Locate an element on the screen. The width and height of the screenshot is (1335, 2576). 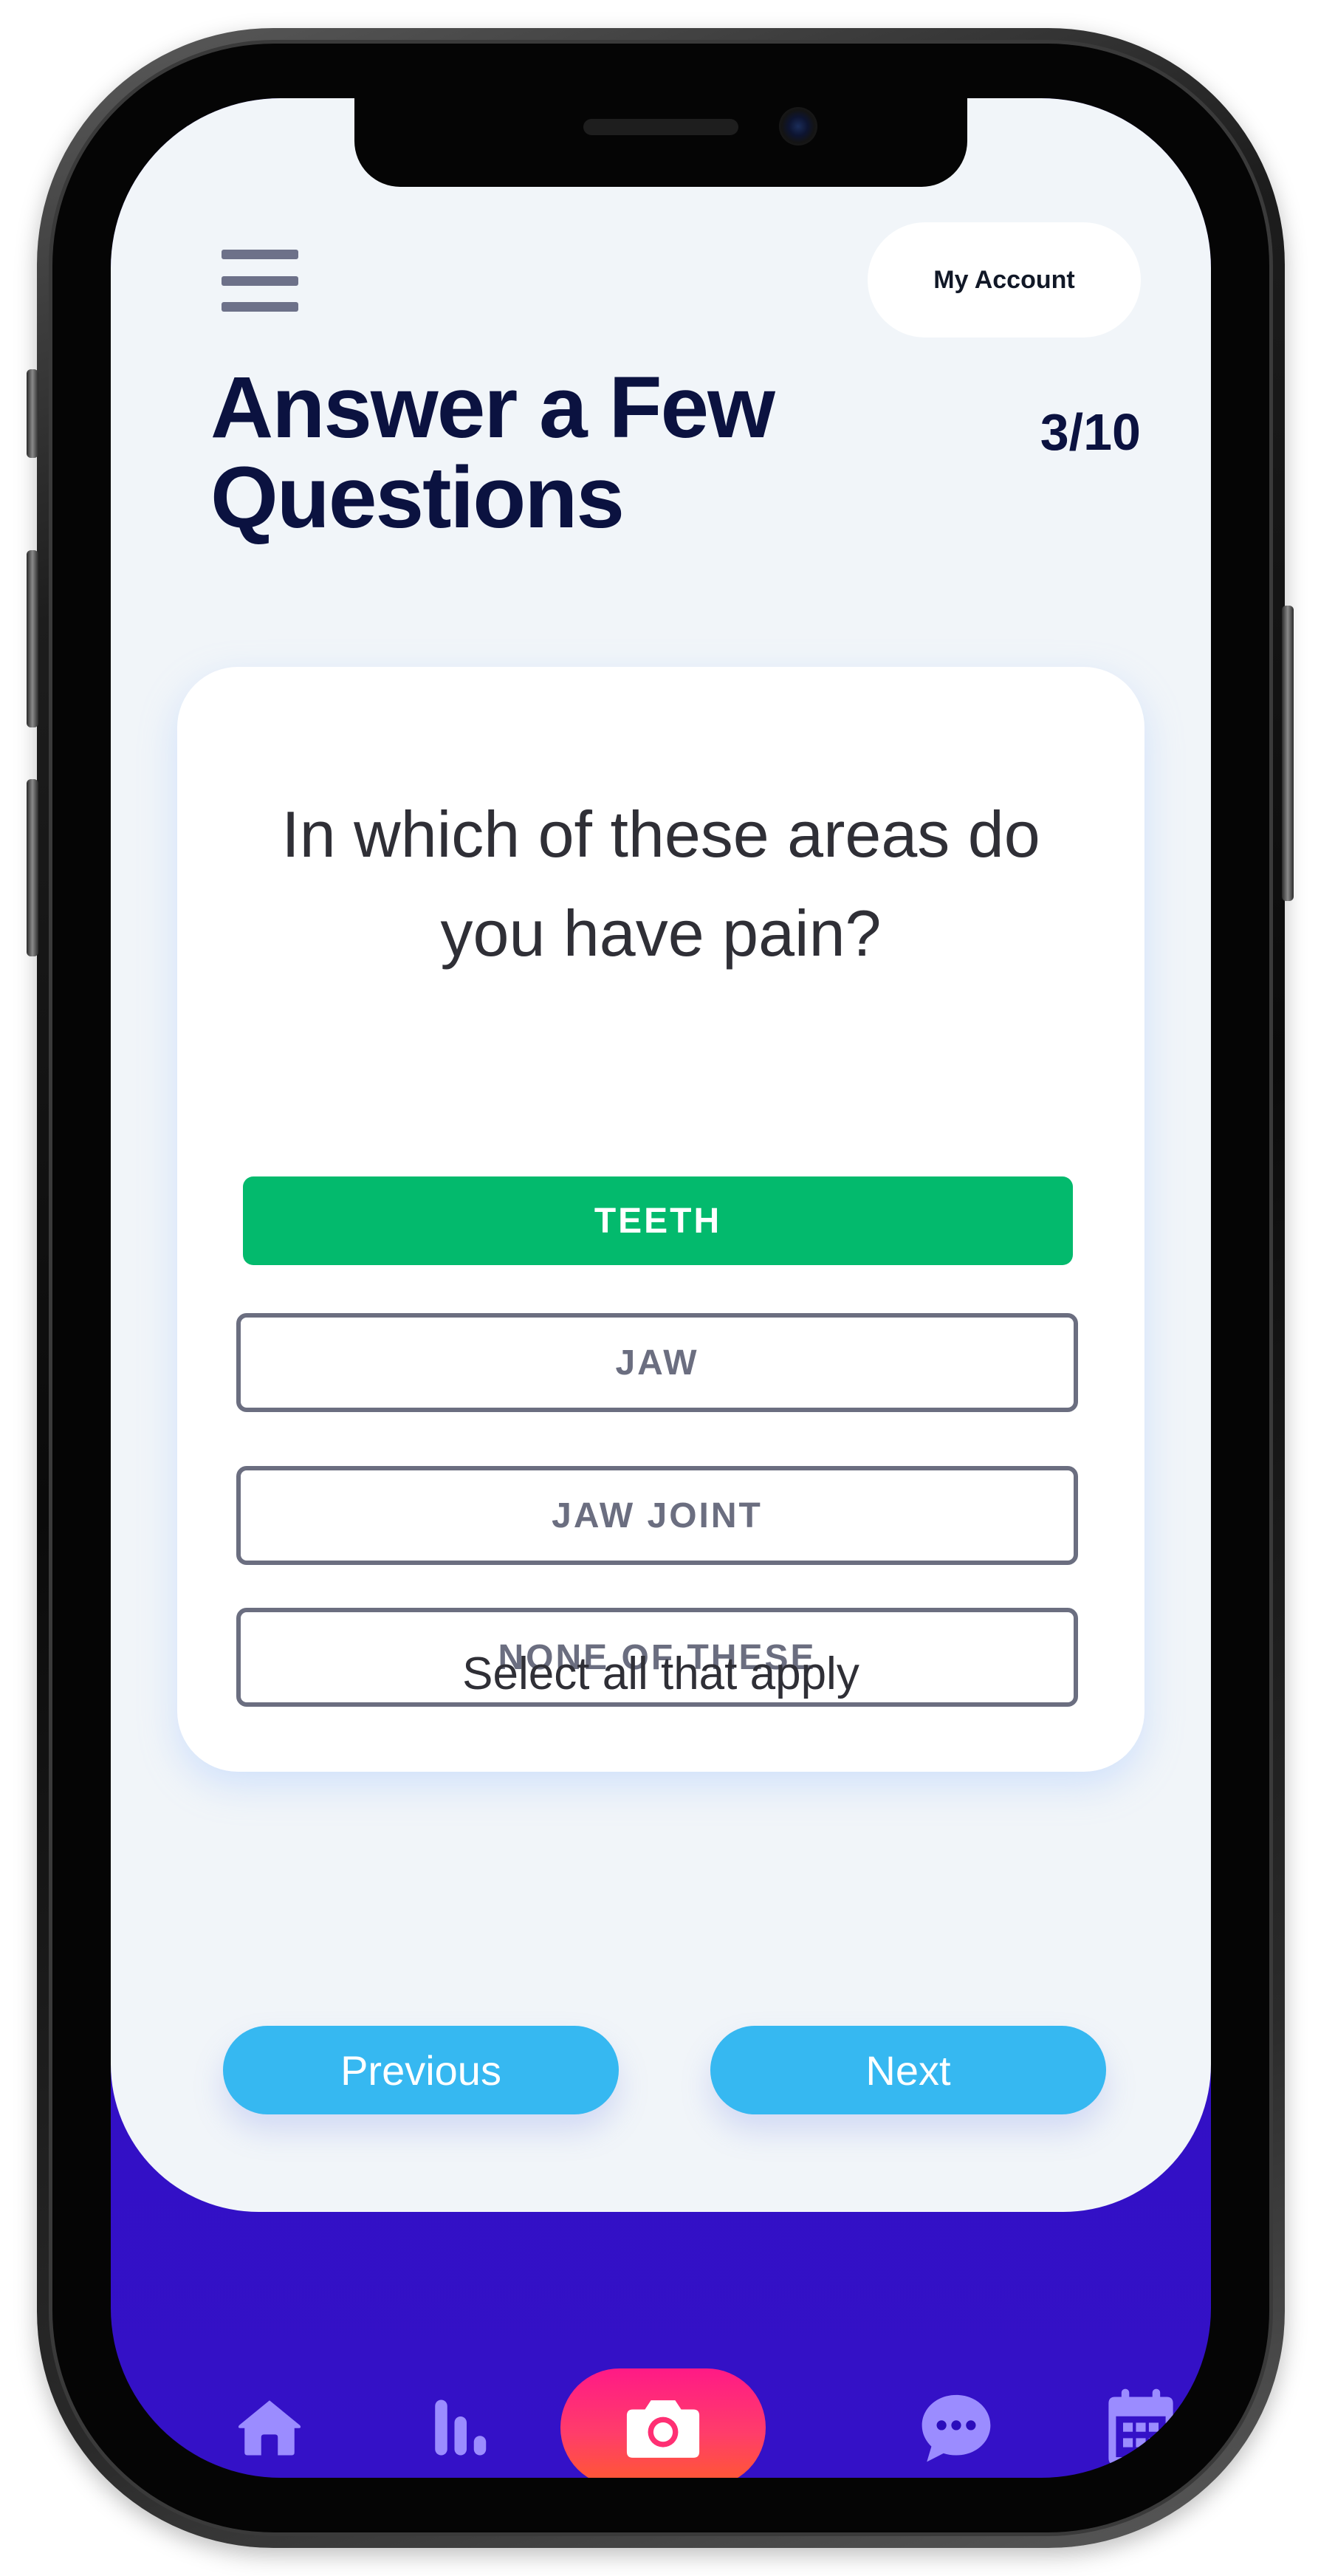
option-teeth: TEETH is located at coordinates (658, 1220).